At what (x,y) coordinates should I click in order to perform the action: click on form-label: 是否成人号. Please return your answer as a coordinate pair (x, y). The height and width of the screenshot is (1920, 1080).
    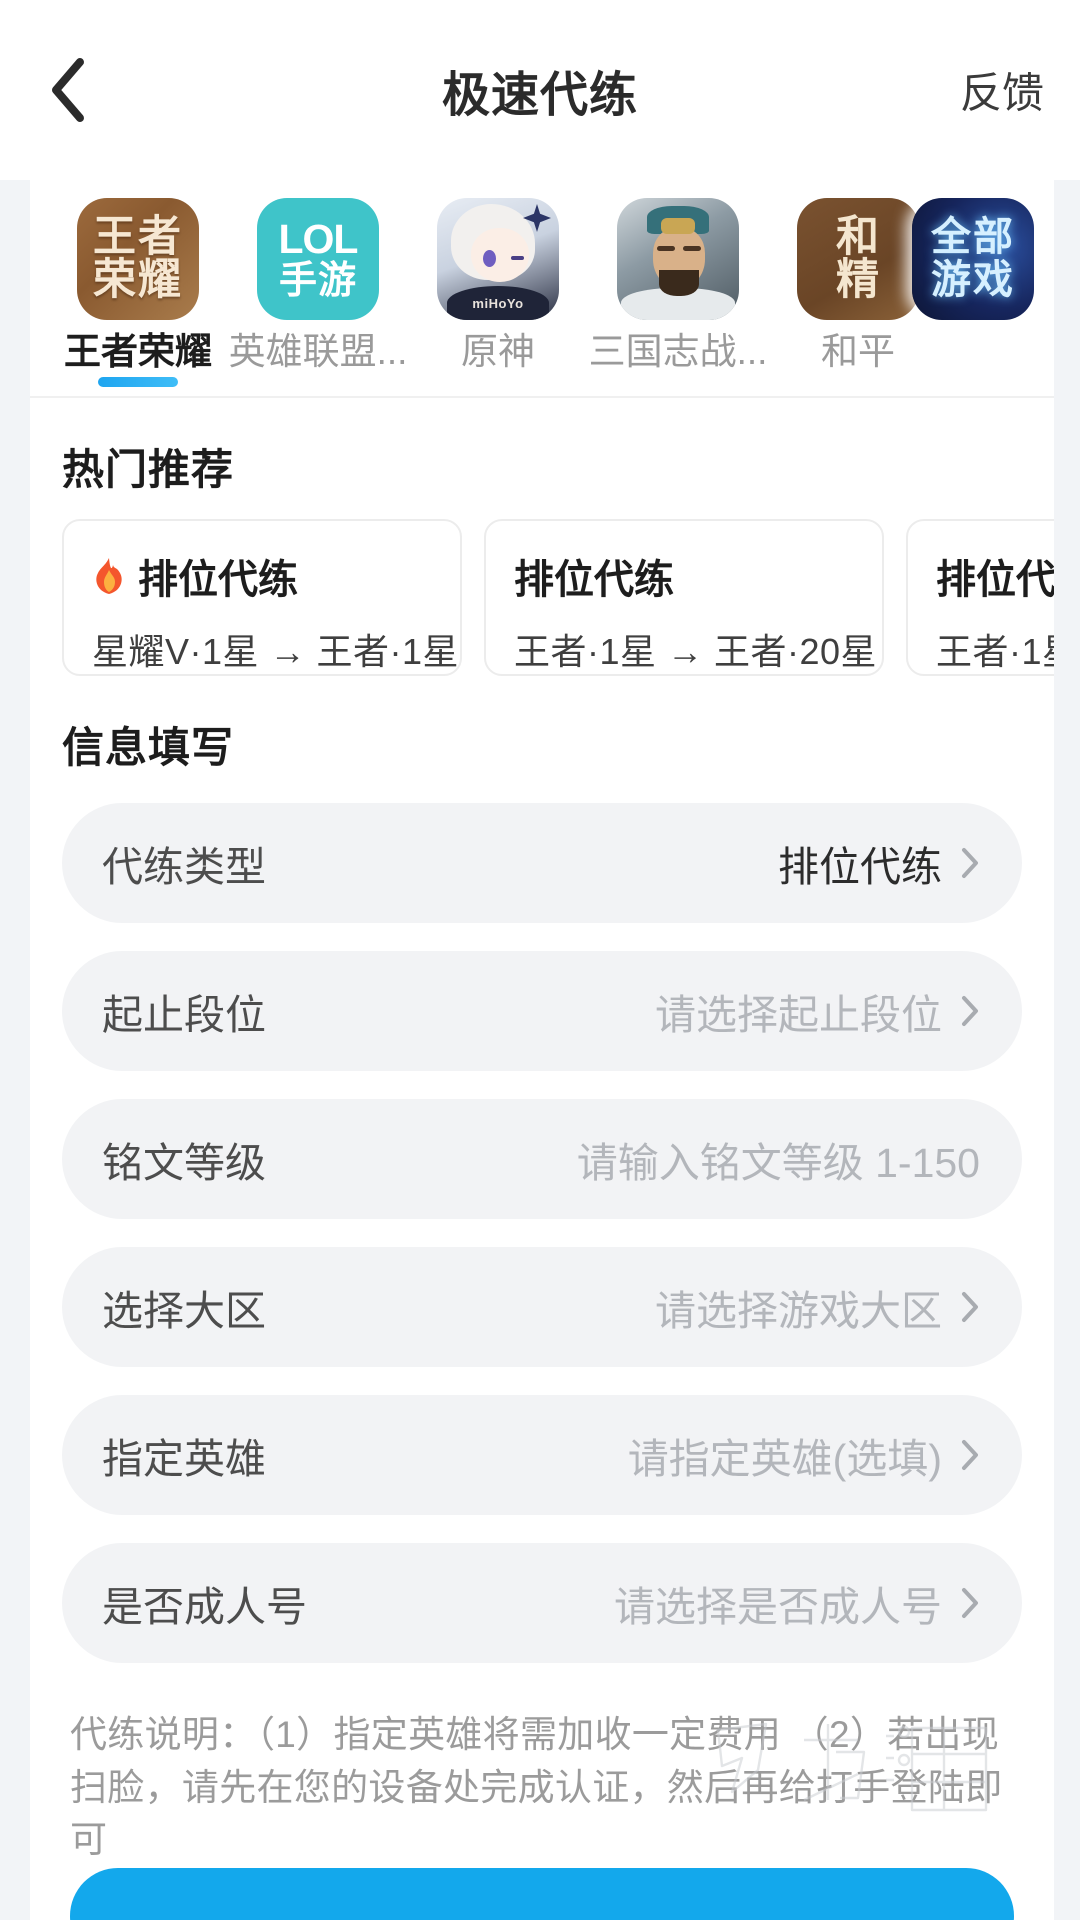
    Looking at the image, I should click on (204, 1607).